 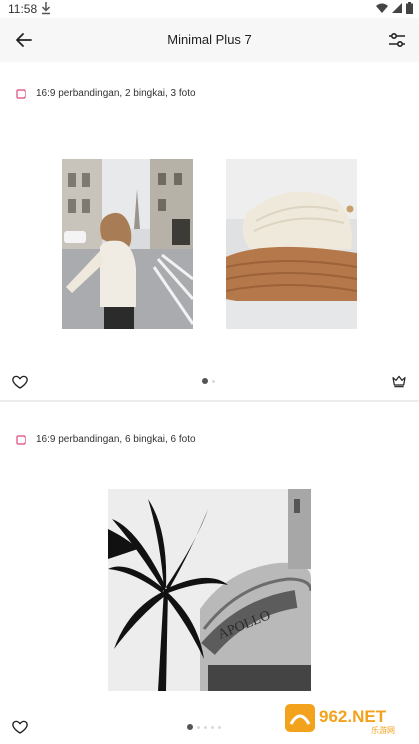 I want to click on download-icon, so click(x=46, y=8).